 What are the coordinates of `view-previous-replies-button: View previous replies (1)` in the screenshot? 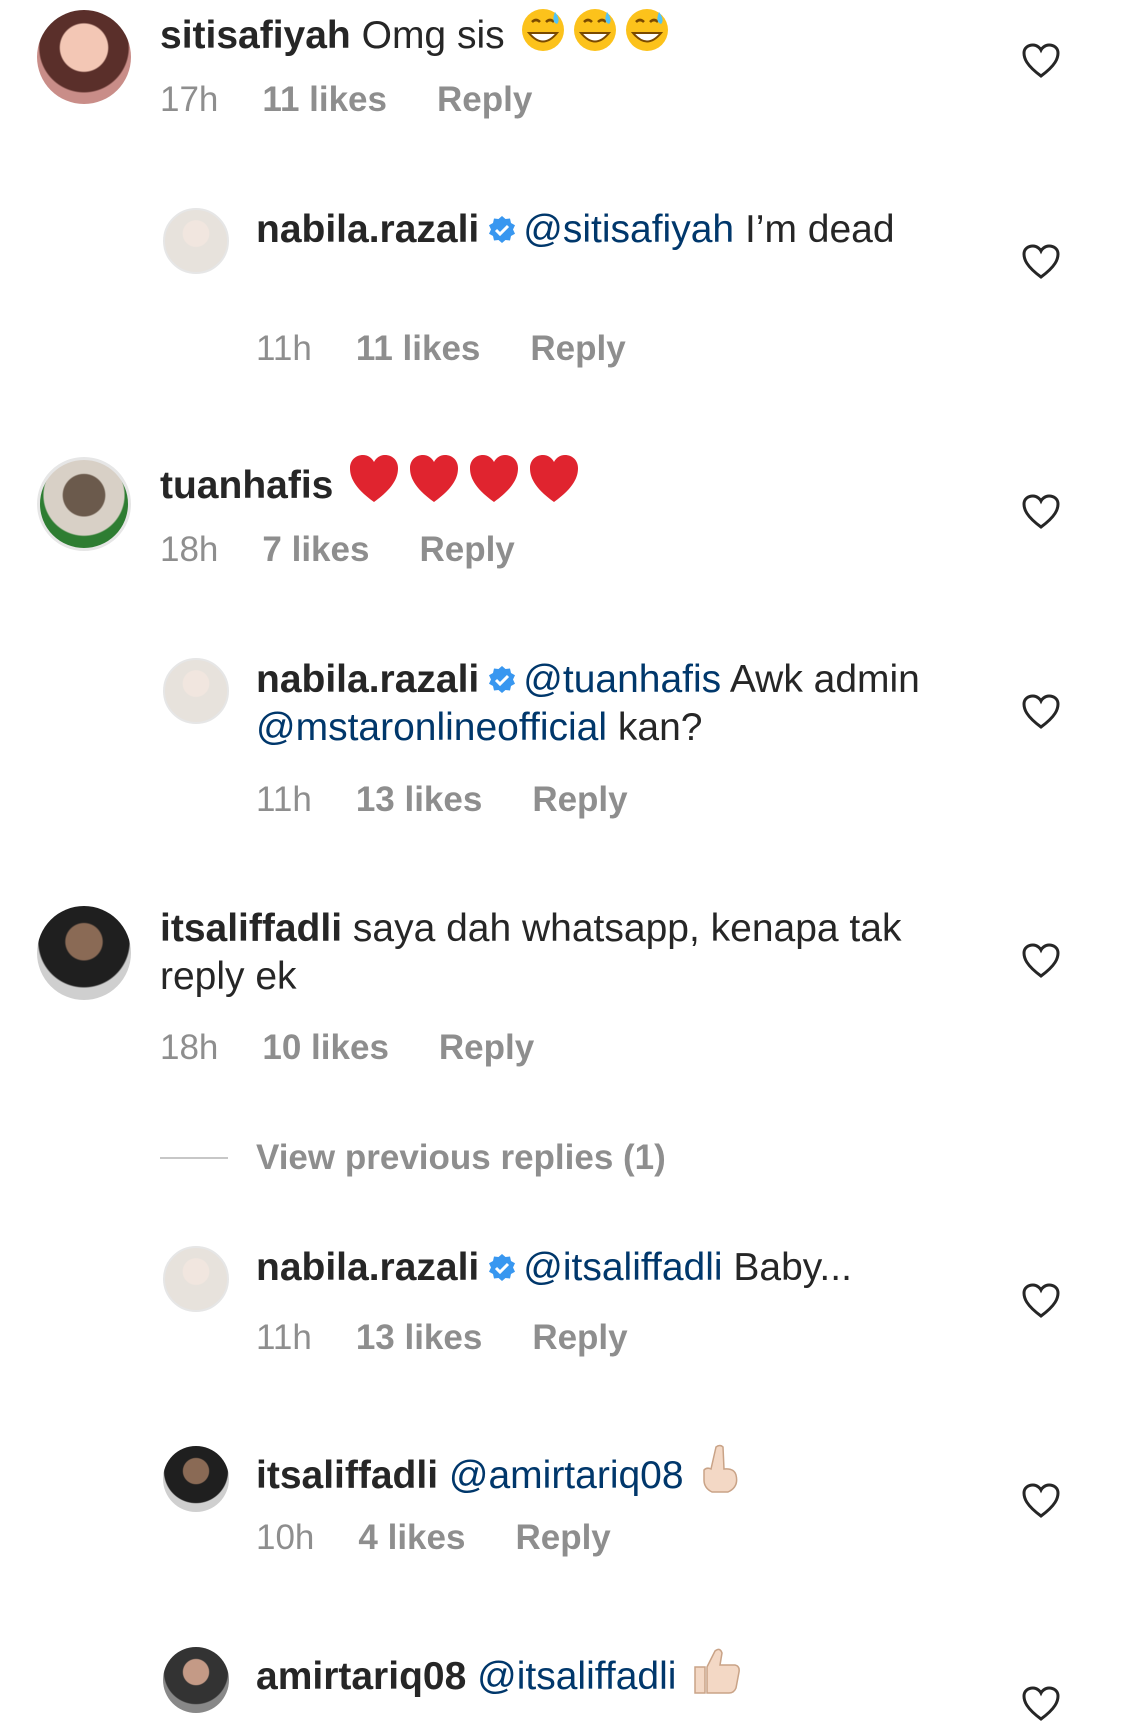 It's located at (413, 1158).